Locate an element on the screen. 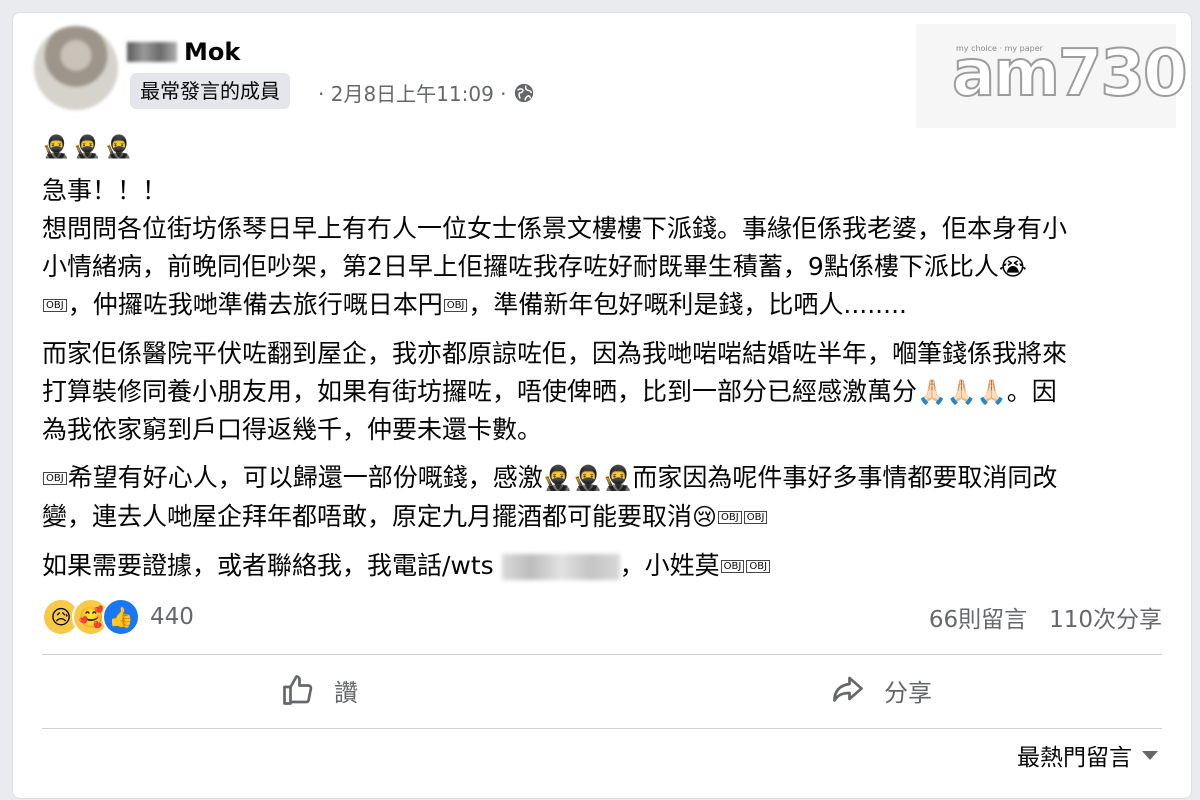  emoji-header: 🥷 🥷 🥷 is located at coordinates (602, 148).